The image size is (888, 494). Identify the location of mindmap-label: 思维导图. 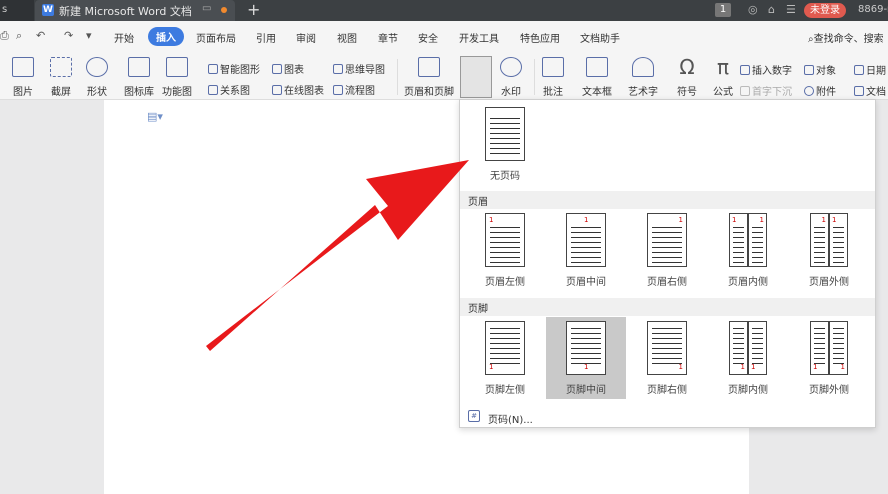
(365, 70).